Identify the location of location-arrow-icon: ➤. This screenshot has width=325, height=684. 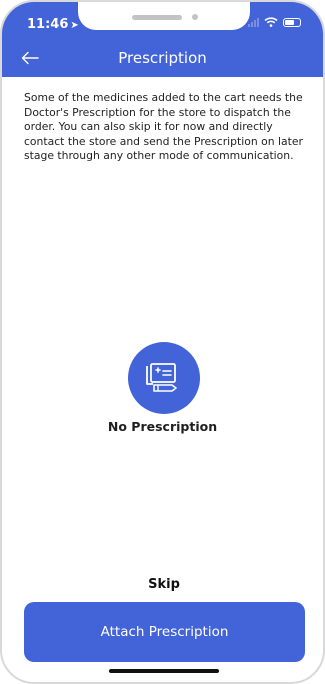
(74, 25).